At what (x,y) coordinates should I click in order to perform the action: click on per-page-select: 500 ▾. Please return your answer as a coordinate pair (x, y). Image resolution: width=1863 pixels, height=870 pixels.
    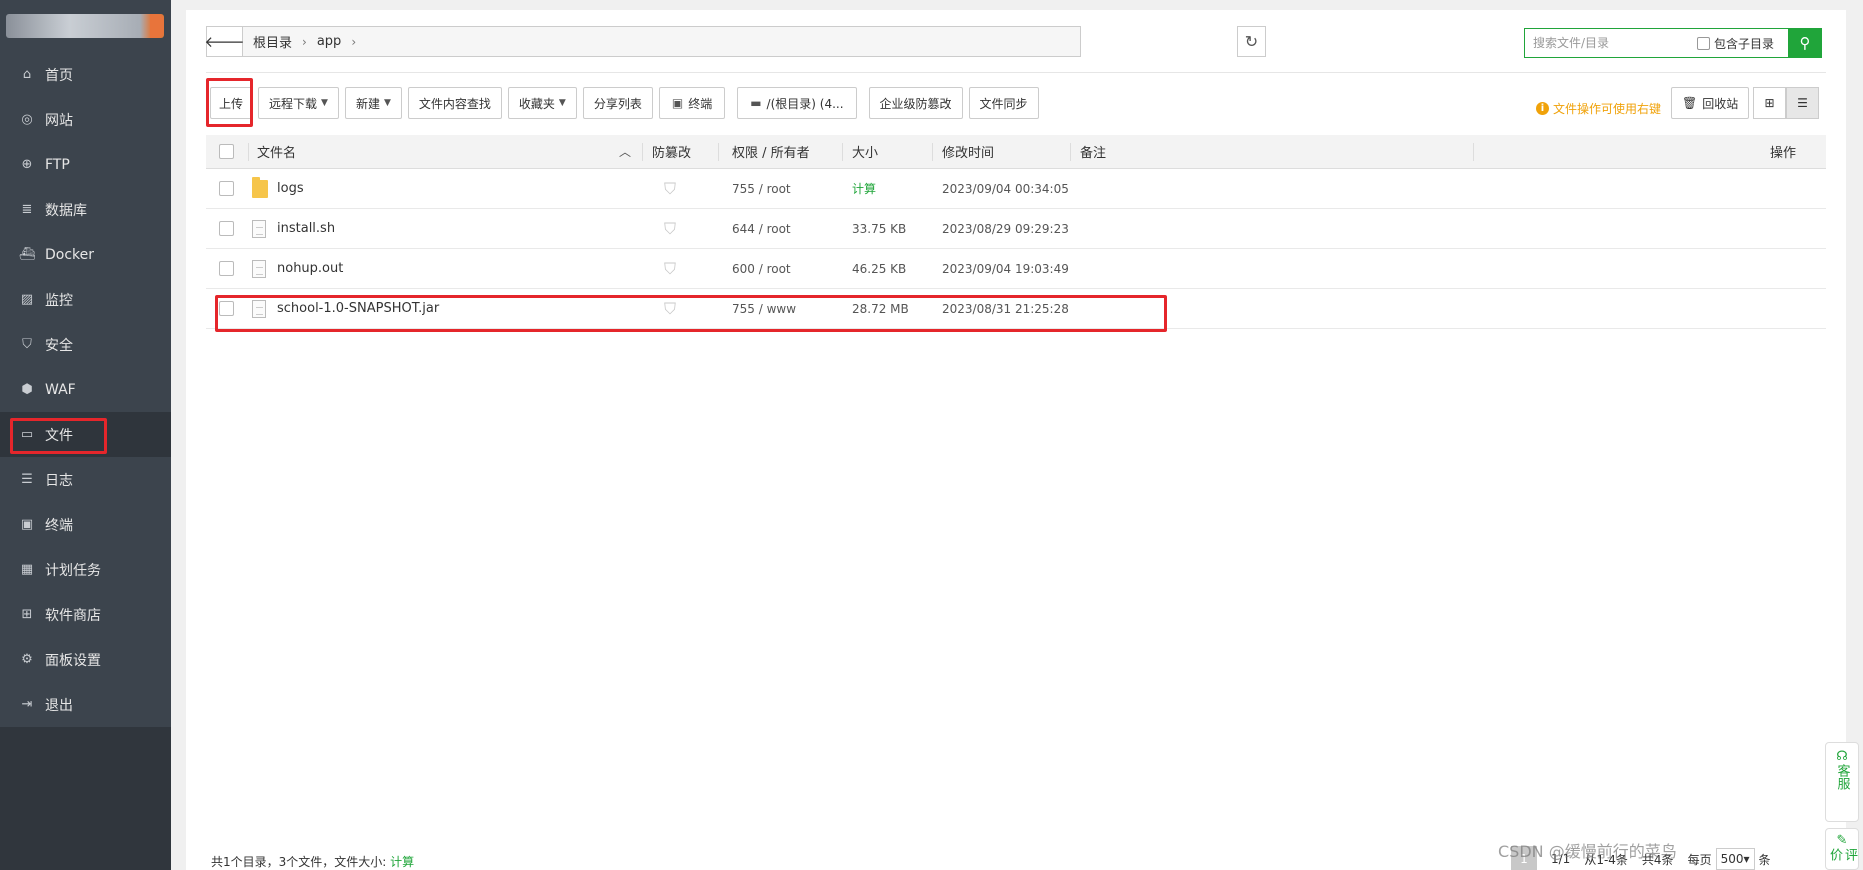
    Looking at the image, I should click on (1735, 859).